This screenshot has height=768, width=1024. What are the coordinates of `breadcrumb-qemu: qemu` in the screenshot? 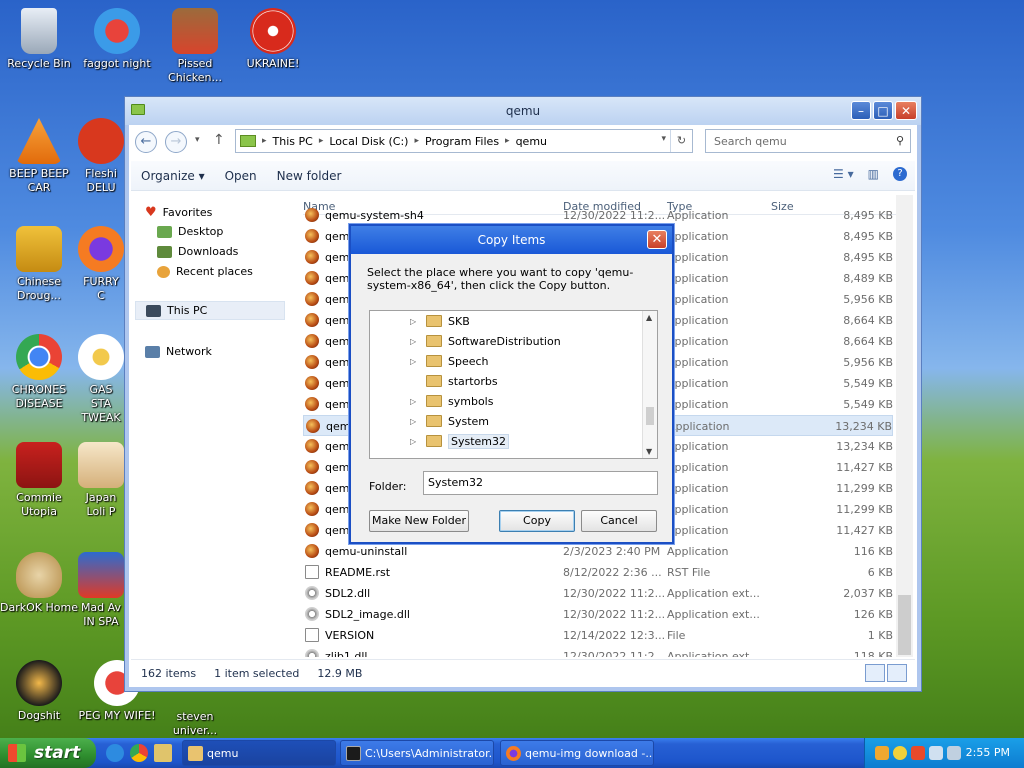 It's located at (531, 141).